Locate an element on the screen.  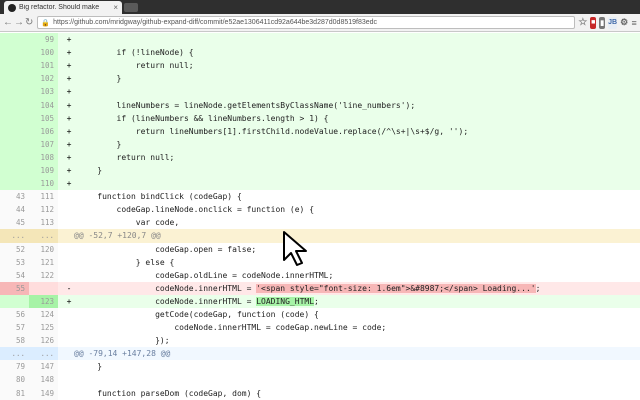
lock-icon: 🔒 is located at coordinates (46, 23).